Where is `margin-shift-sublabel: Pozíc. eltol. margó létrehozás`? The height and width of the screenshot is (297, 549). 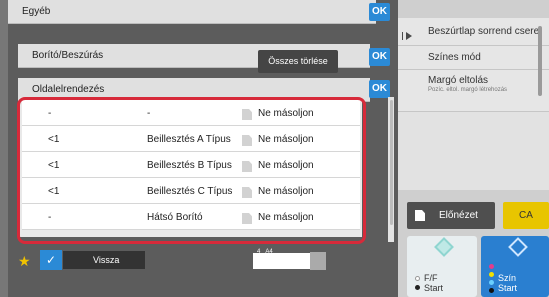
margin-shift-sublabel: Pozíc. eltol. margó létrehozás is located at coordinates (468, 90).